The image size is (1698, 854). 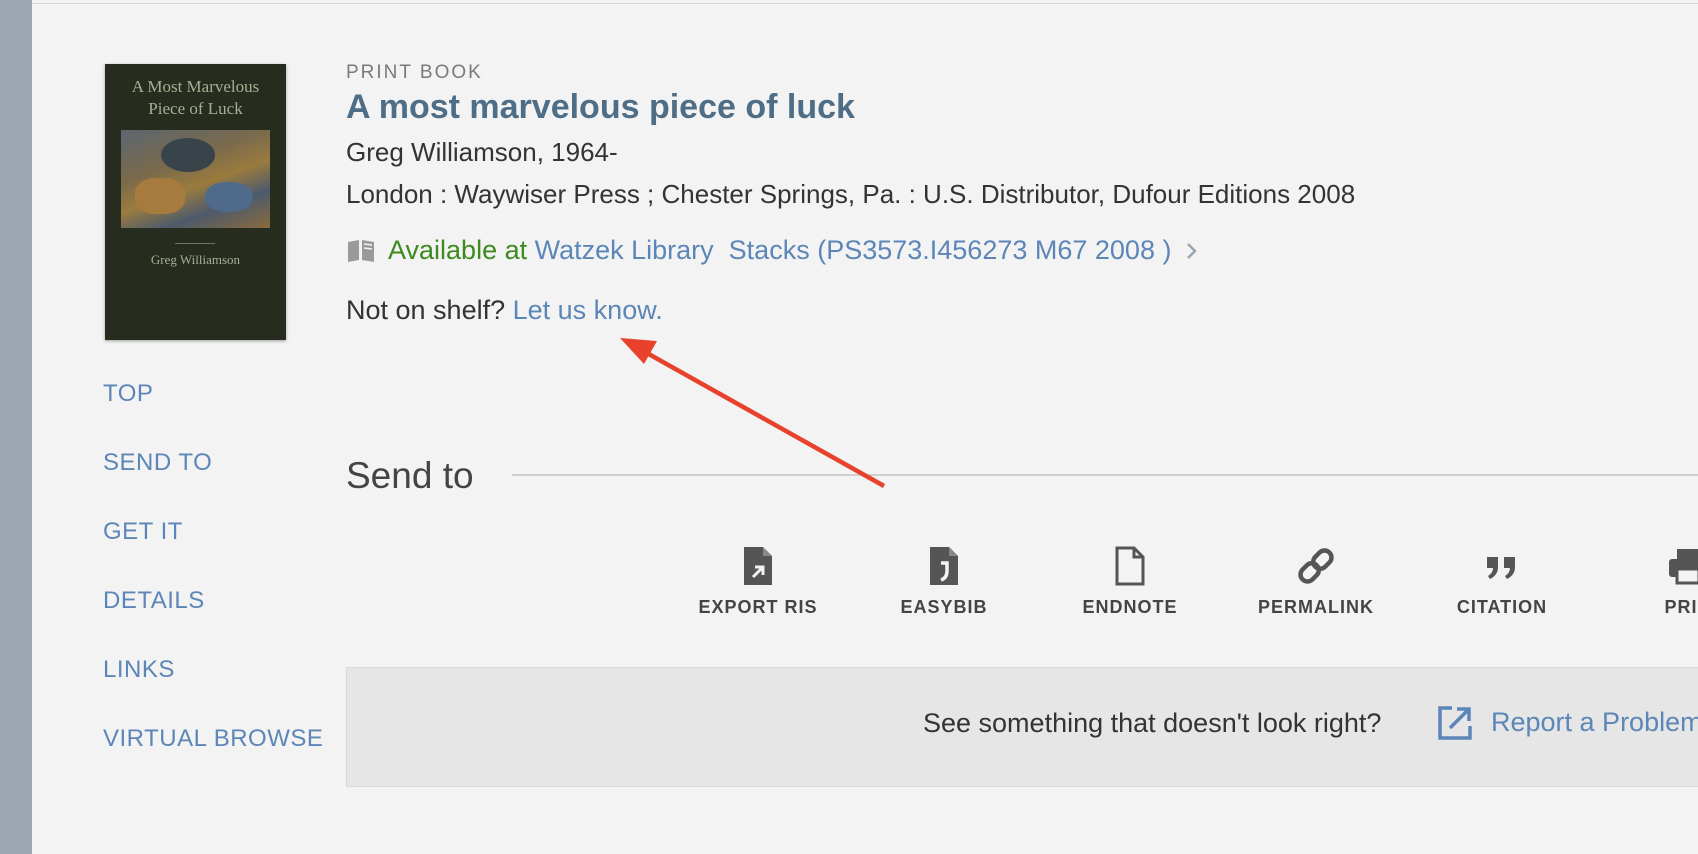 I want to click on print-icon, so click(x=1683, y=567).